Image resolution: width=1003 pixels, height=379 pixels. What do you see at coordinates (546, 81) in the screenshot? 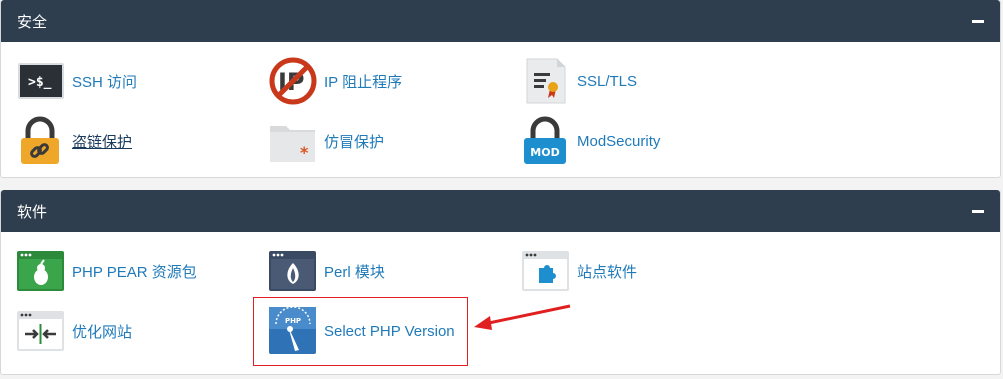
I see `certificate-icon` at bounding box center [546, 81].